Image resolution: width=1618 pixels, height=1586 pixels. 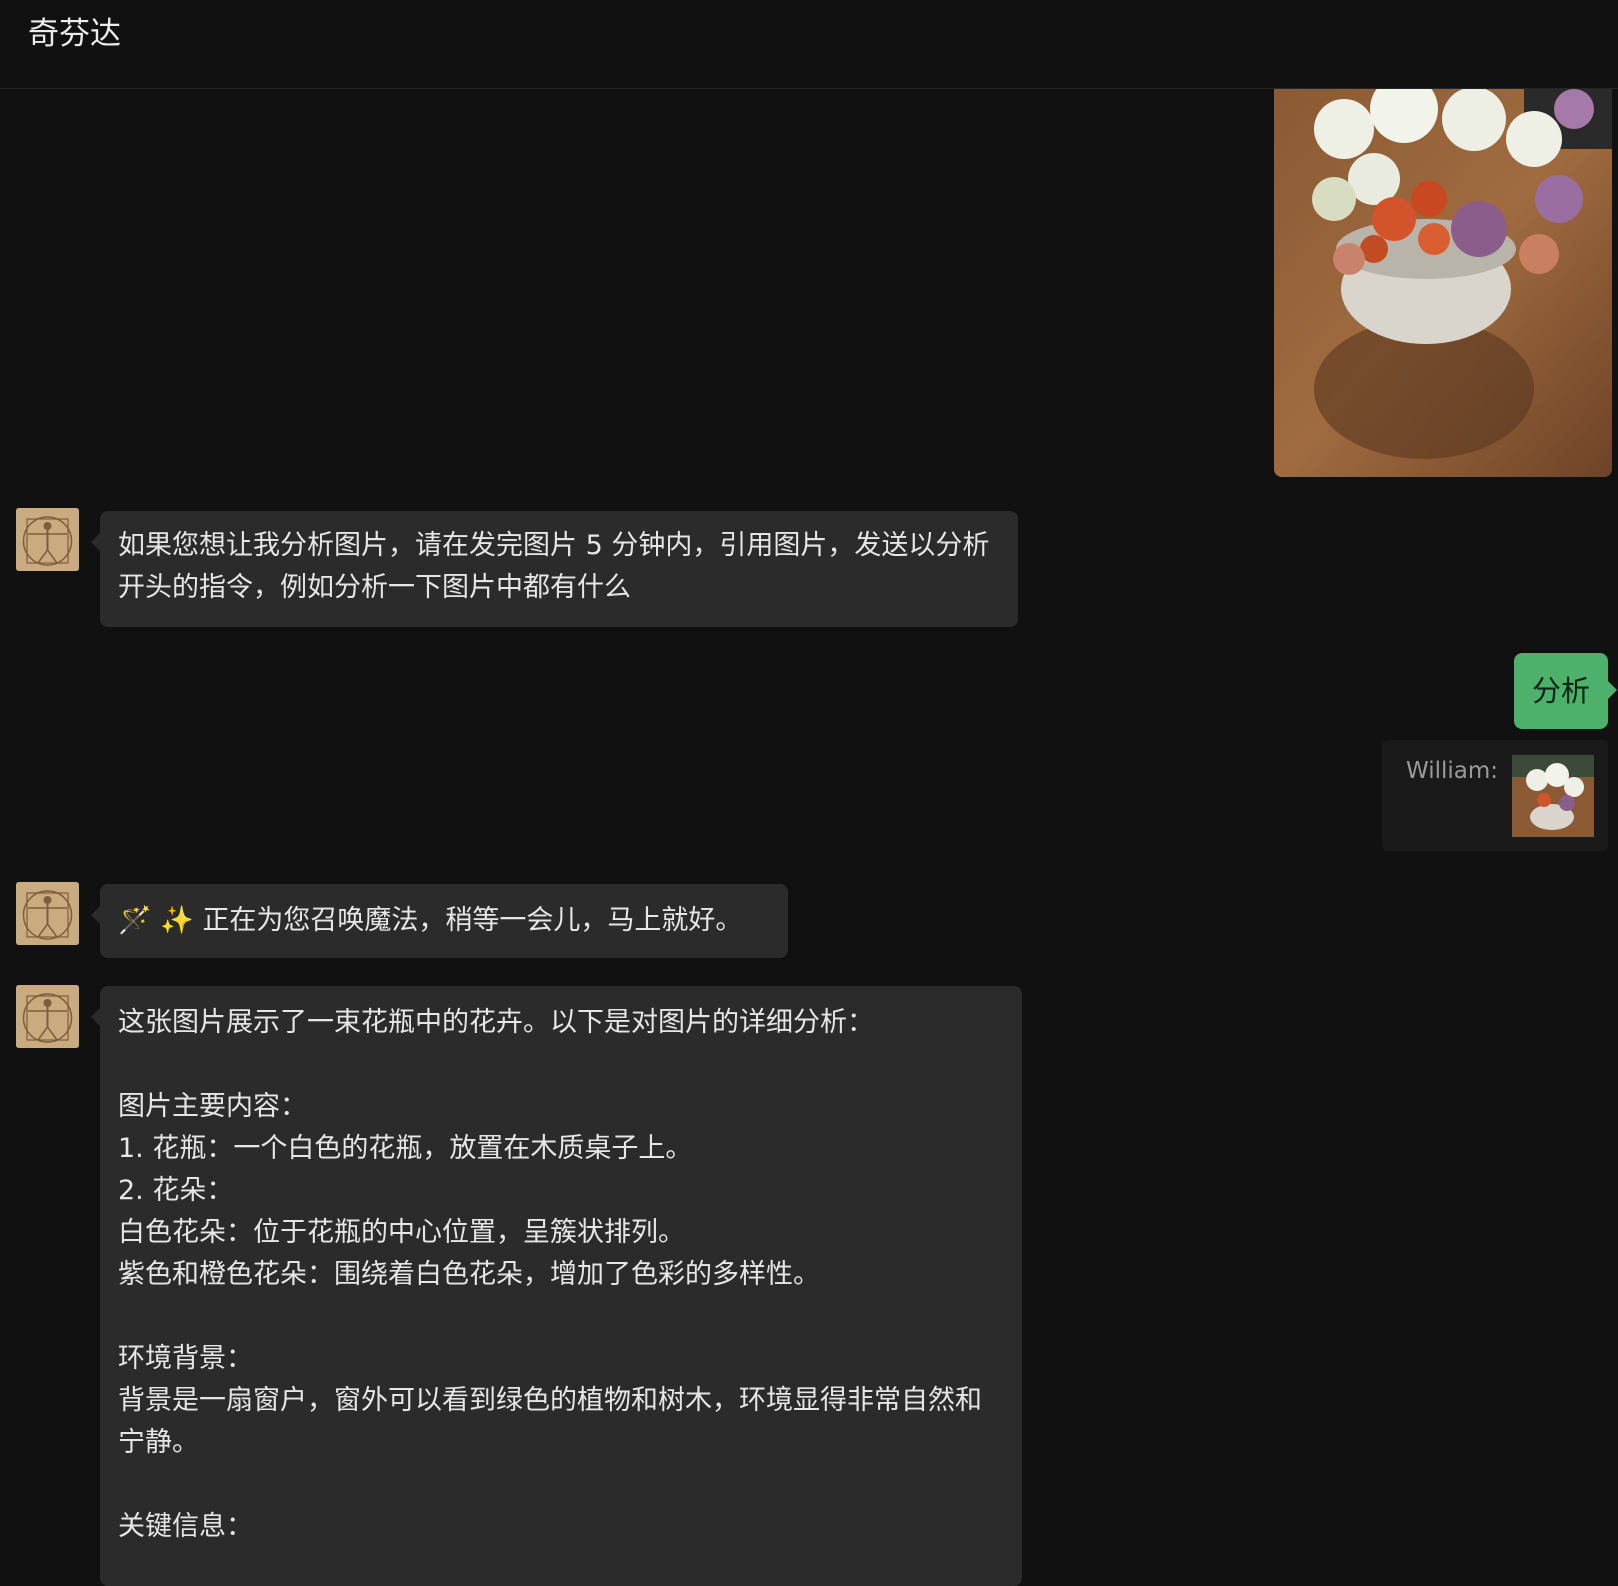 What do you see at coordinates (185, 1358) in the screenshot?
I see `analysis-line: 环境背景：` at bounding box center [185, 1358].